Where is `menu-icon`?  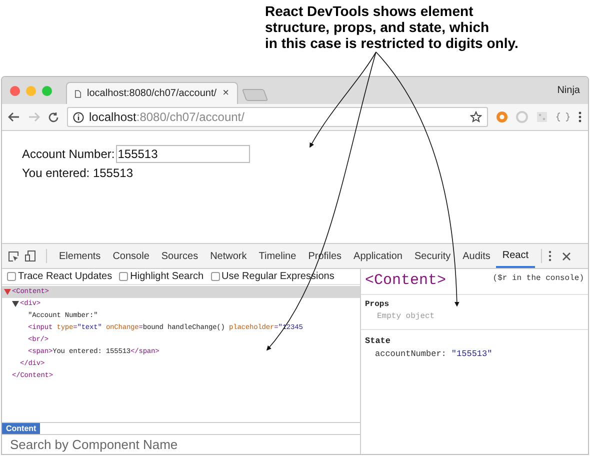
menu-icon is located at coordinates (580, 117).